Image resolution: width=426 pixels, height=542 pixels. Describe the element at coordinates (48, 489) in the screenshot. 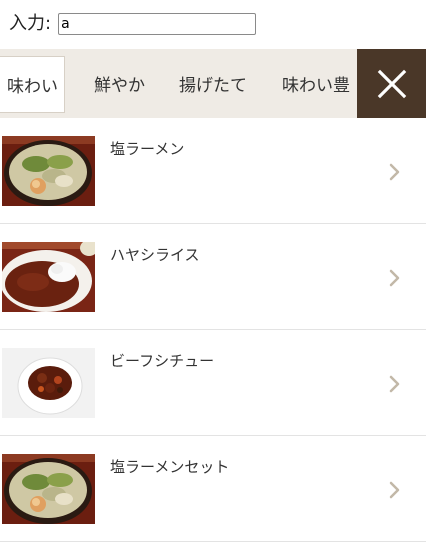

I see `ramen-set-photo` at that location.